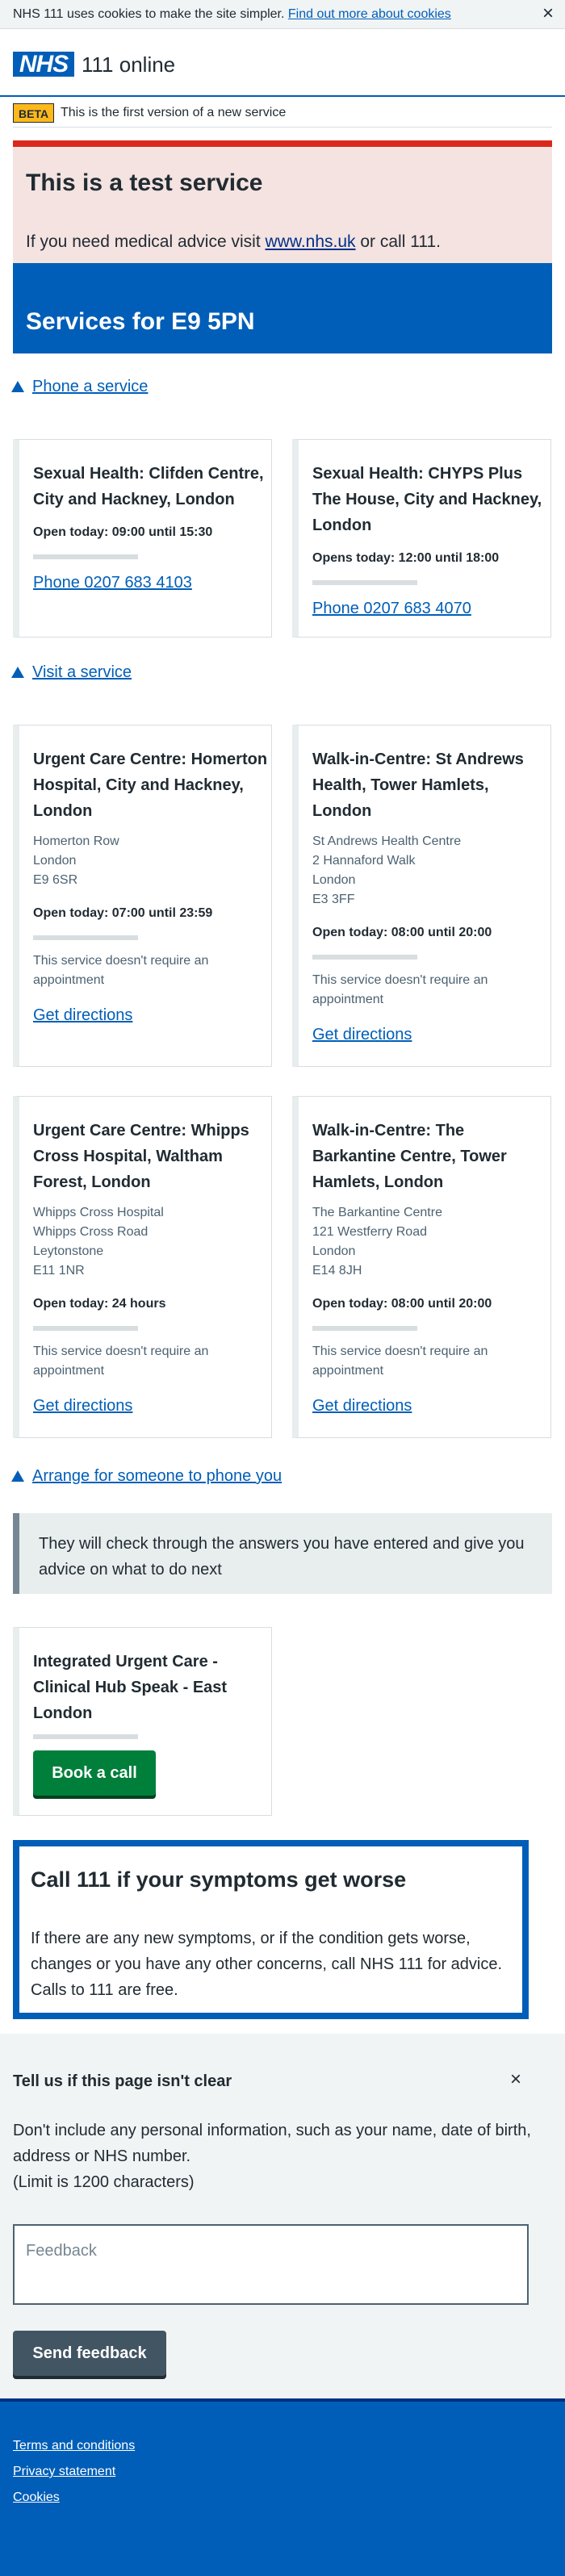 The height and width of the screenshot is (2576, 565). Describe the element at coordinates (91, 1232) in the screenshot. I see `address-line: Whipps Cross Road` at that location.